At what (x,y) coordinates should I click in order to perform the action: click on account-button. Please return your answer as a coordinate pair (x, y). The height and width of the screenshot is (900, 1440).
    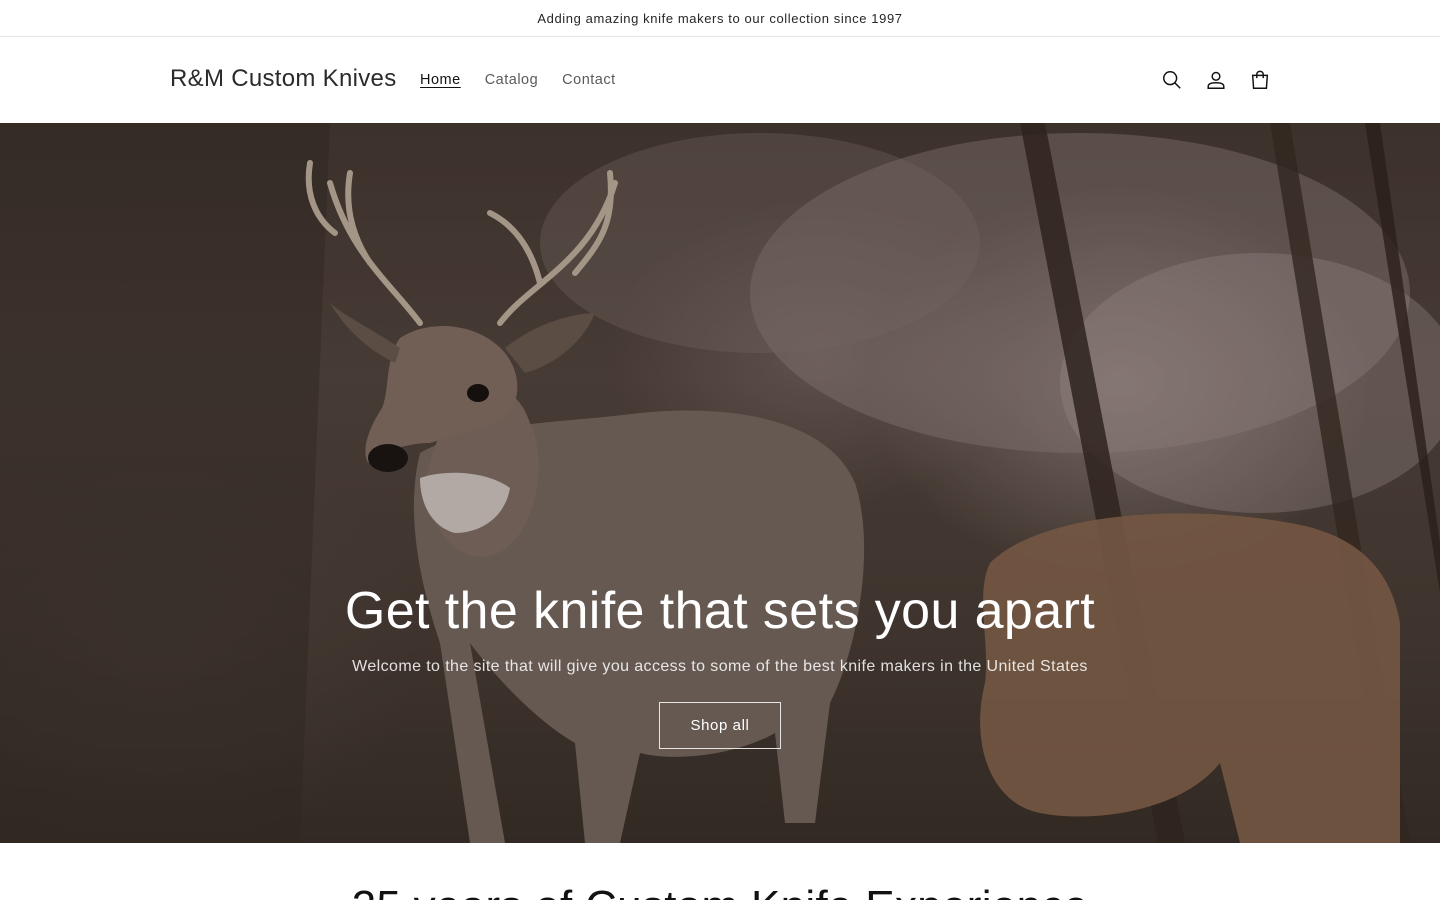
    Looking at the image, I should click on (1216, 80).